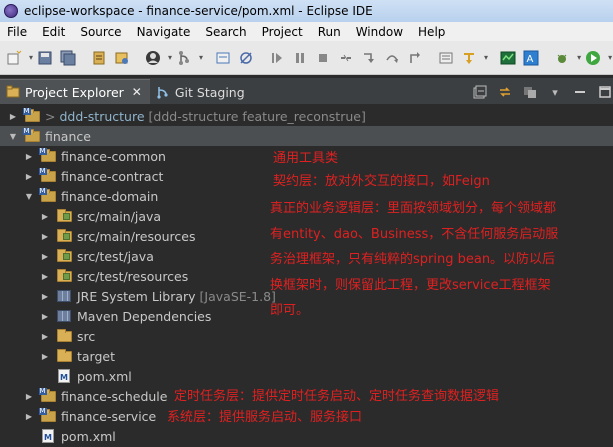 The width and height of the screenshot is (613, 447). What do you see at coordinates (330, 32) in the screenshot?
I see `menu-run: Run` at bounding box center [330, 32].